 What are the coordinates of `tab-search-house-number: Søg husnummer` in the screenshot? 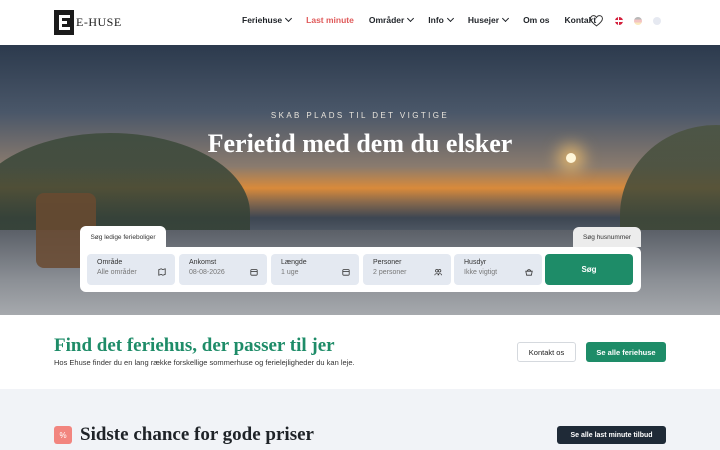 It's located at (607, 237).